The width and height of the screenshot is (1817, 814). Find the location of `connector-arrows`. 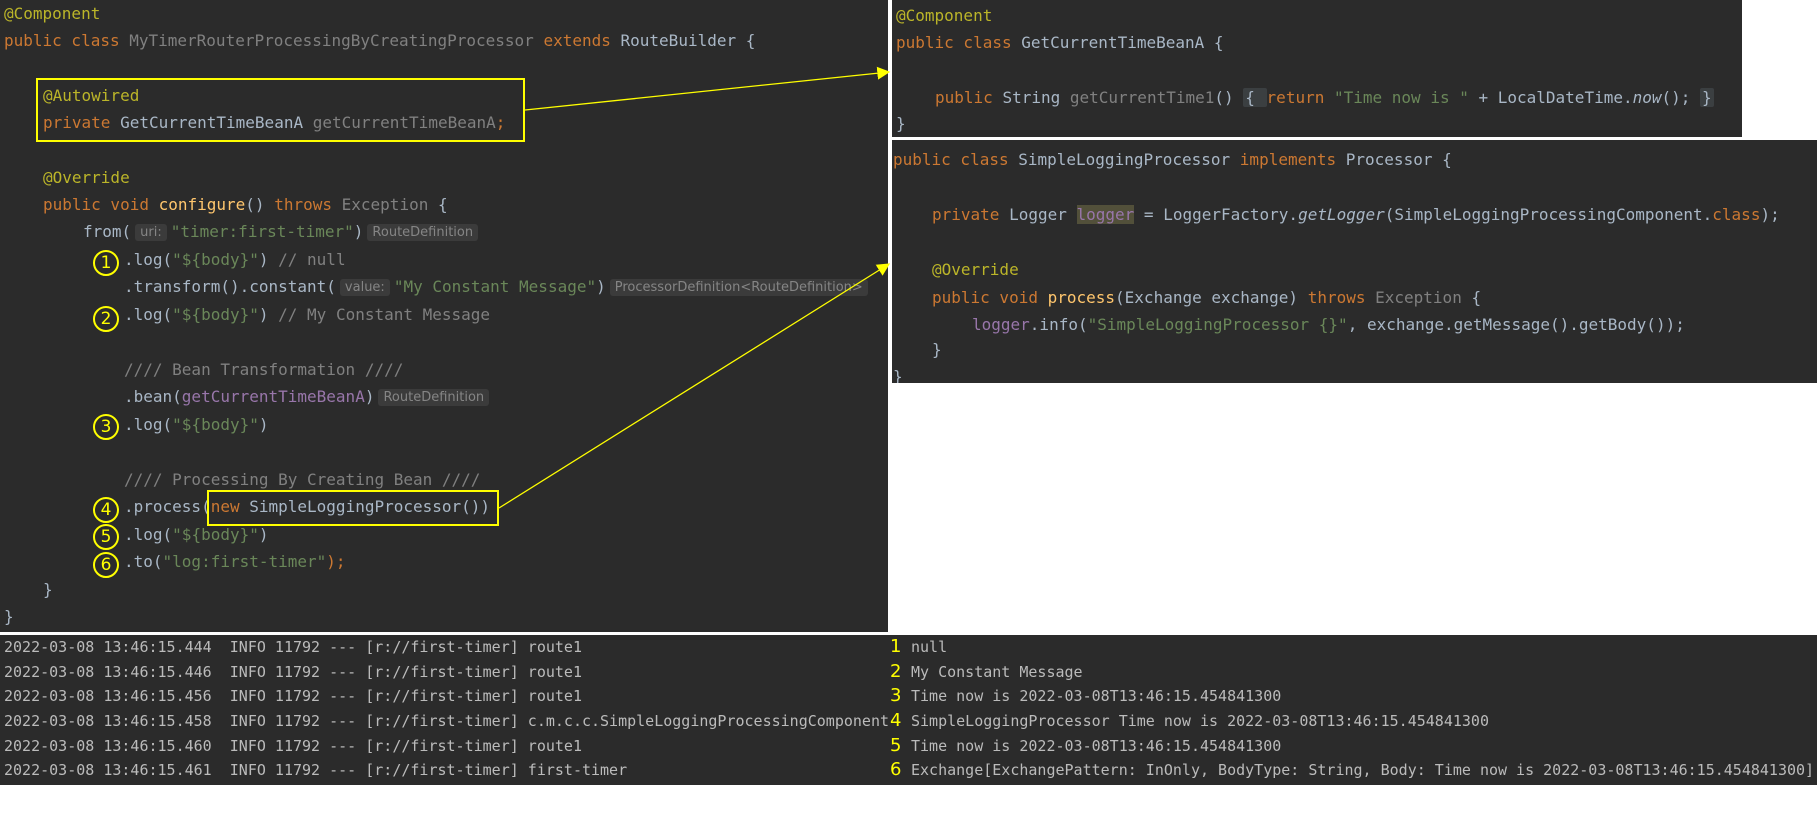

connector-arrows is located at coordinates (694, 287).